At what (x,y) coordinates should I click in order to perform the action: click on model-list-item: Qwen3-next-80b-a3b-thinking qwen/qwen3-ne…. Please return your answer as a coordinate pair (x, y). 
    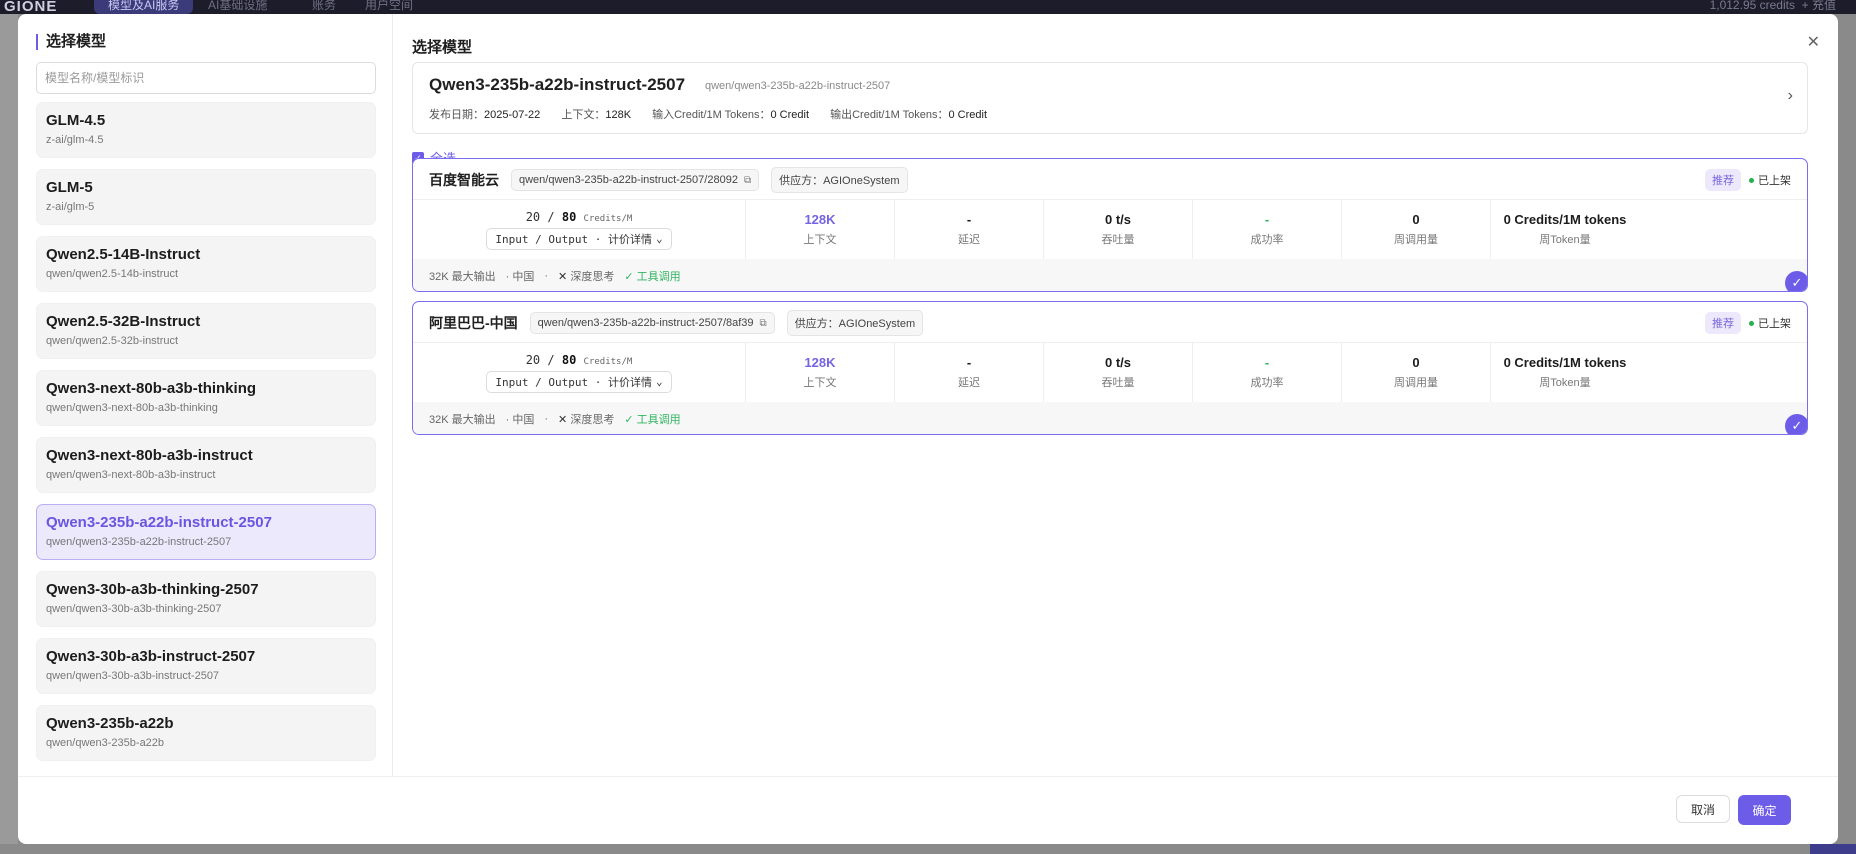
    Looking at the image, I should click on (206, 398).